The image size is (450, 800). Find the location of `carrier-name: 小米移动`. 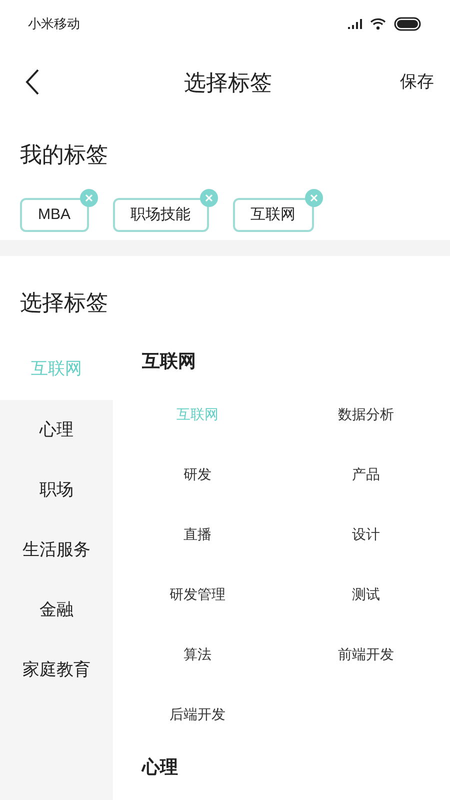

carrier-name: 小米移动 is located at coordinates (54, 24).